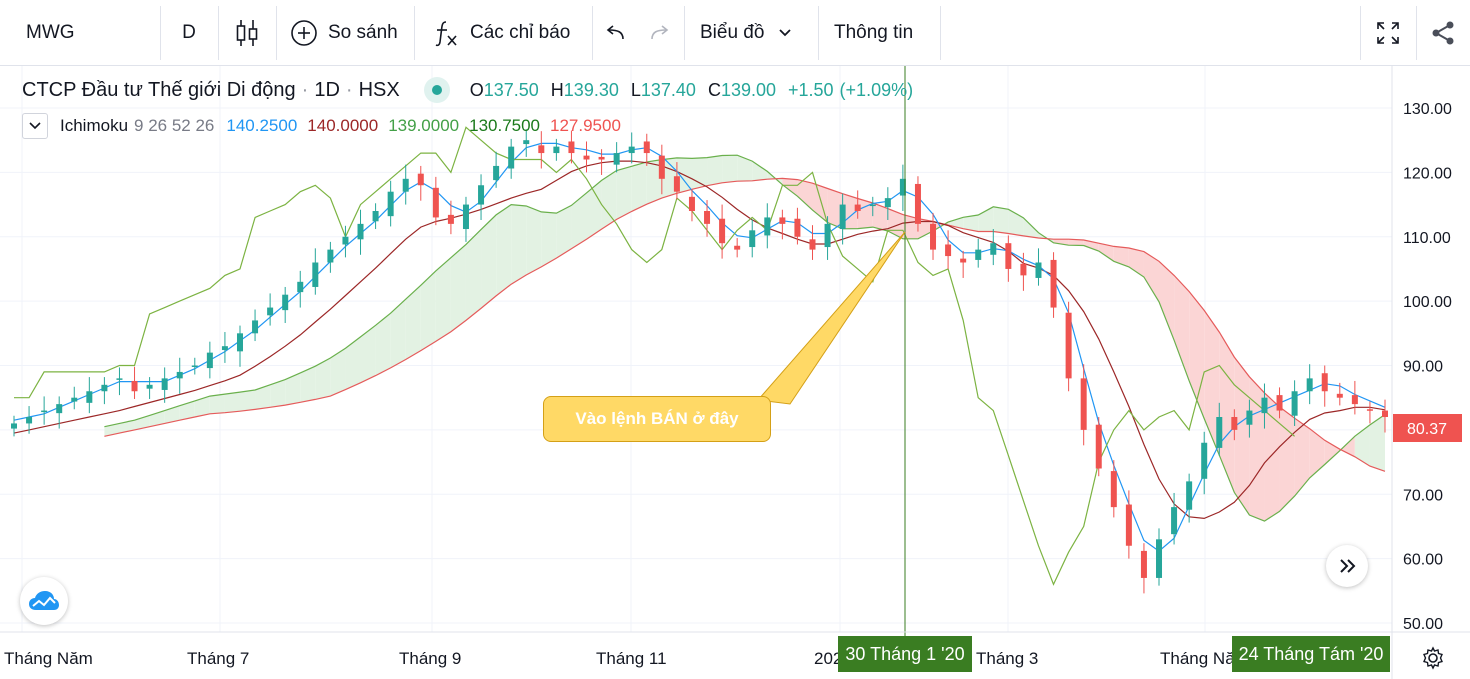 This screenshot has height=679, width=1470. I want to click on share-icon, so click(1443, 33).